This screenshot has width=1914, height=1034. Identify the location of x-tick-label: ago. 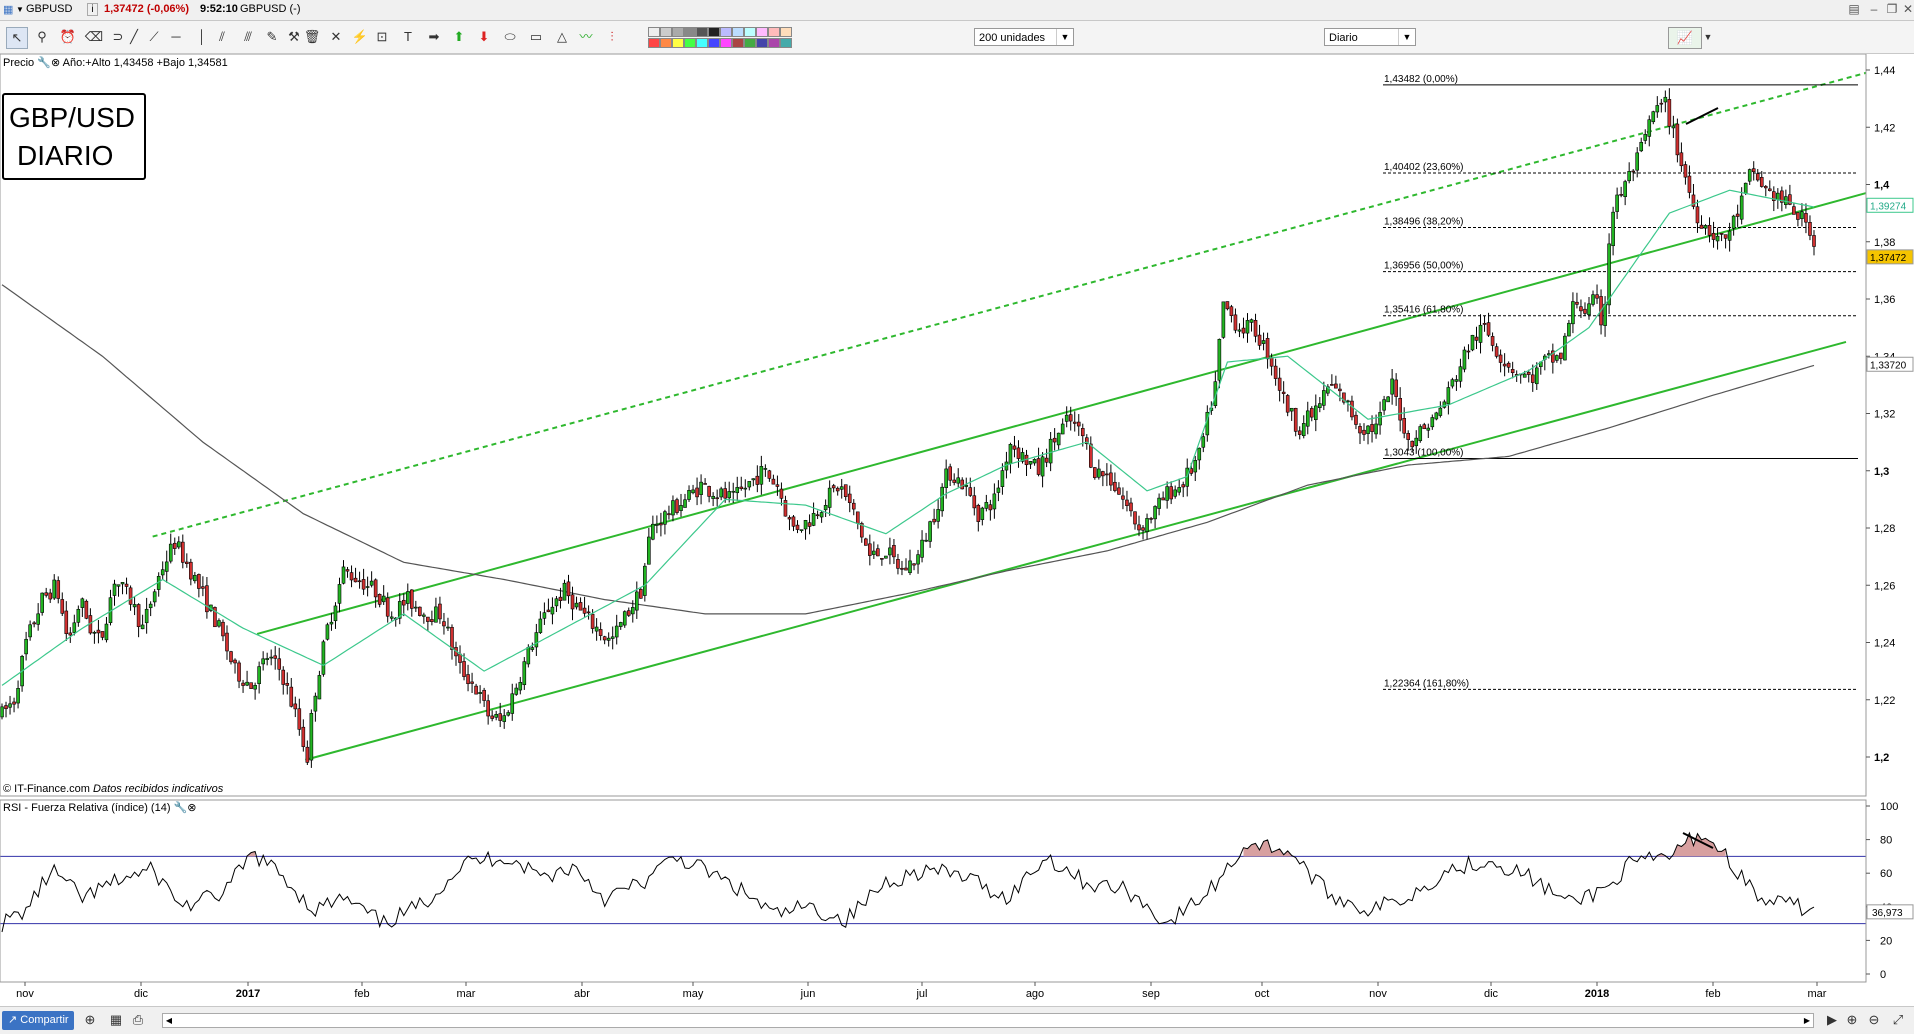
(1035, 994).